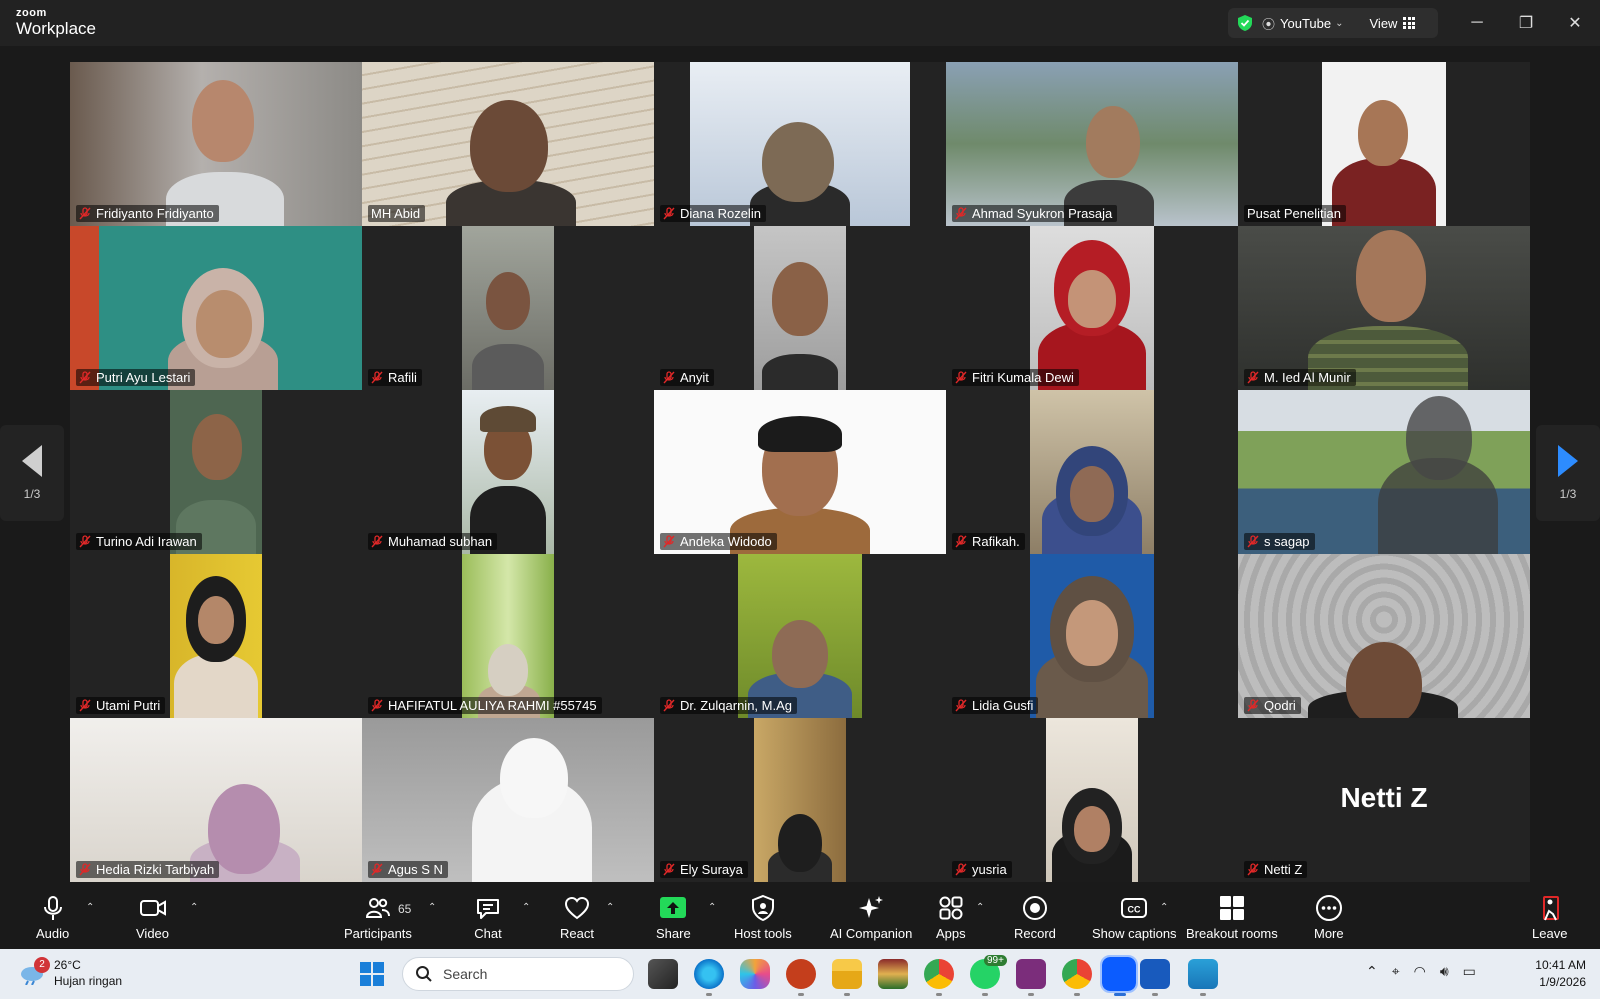 Image resolution: width=1600 pixels, height=999 pixels. I want to click on chevron-up-icon: ⌃, so click(1372, 971).